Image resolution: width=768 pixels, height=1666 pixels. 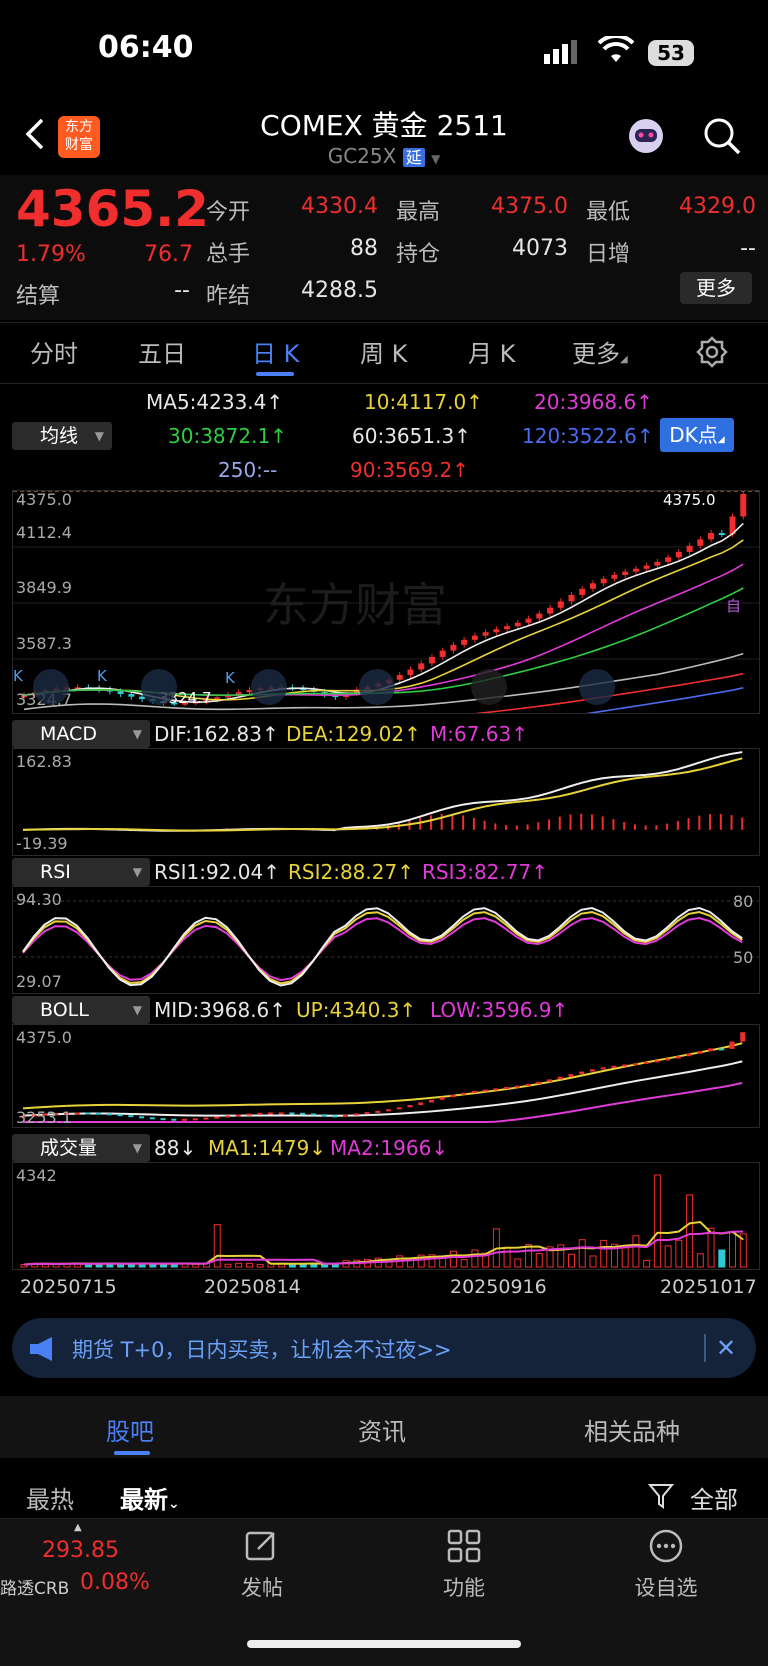 What do you see at coordinates (464, 1587) in the screenshot?
I see `nav-function: 功能` at bounding box center [464, 1587].